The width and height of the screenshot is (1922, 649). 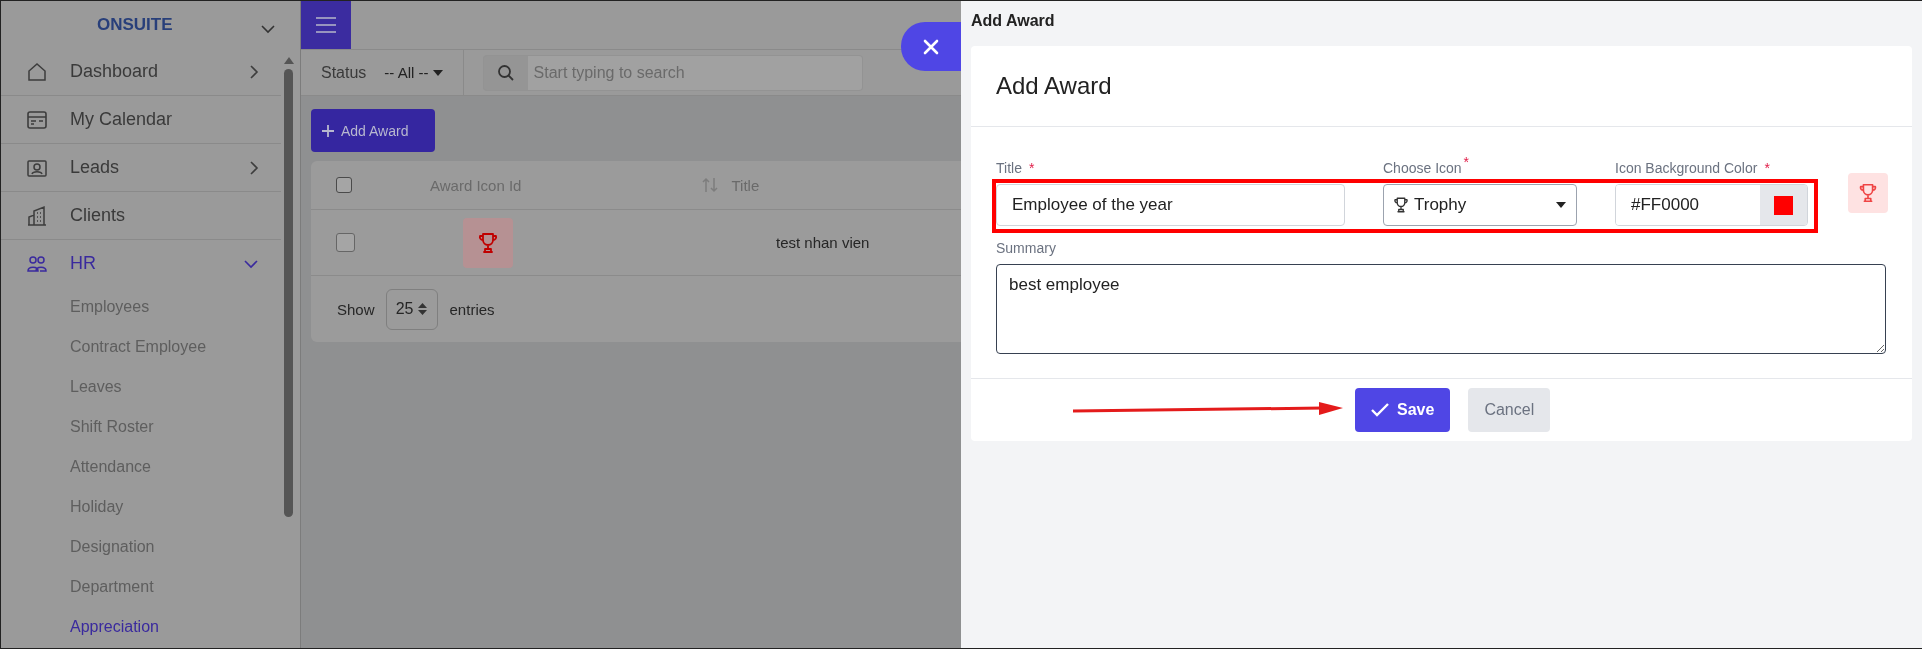 What do you see at coordinates (823, 242) in the screenshot?
I see `table-cell: test nhan vien` at bounding box center [823, 242].